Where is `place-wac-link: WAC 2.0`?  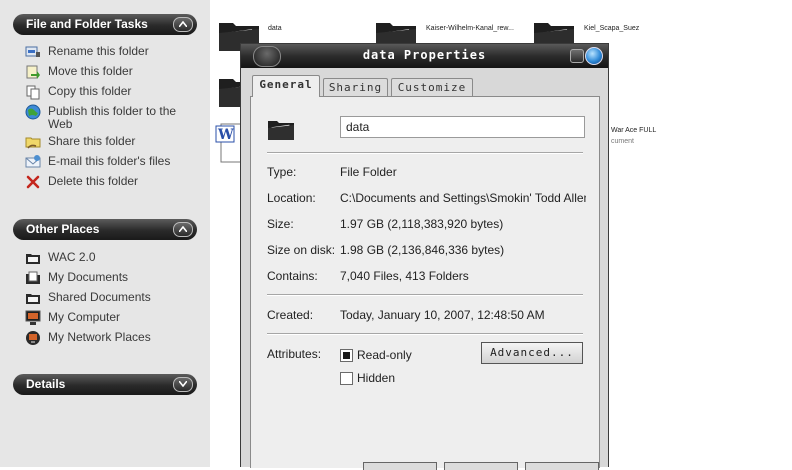
place-wac-link: WAC 2.0 is located at coordinates (112, 258).